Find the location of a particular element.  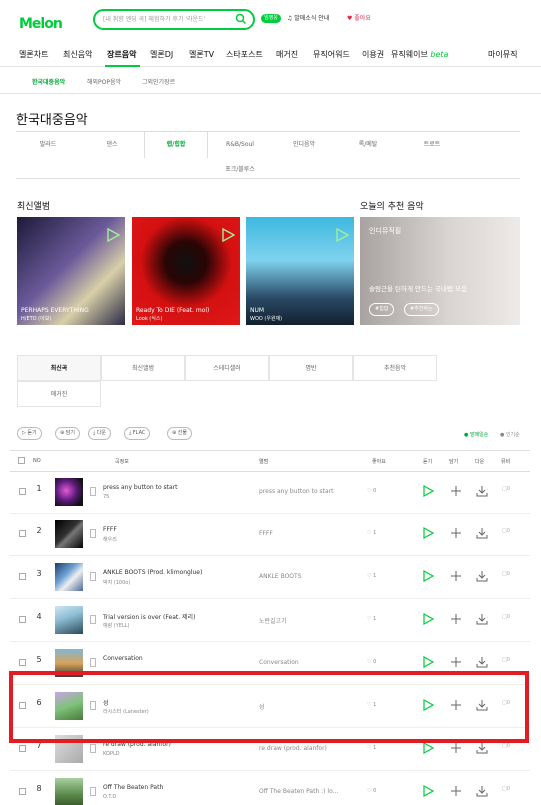

song-artist: O.T.D is located at coordinates (109, 797).